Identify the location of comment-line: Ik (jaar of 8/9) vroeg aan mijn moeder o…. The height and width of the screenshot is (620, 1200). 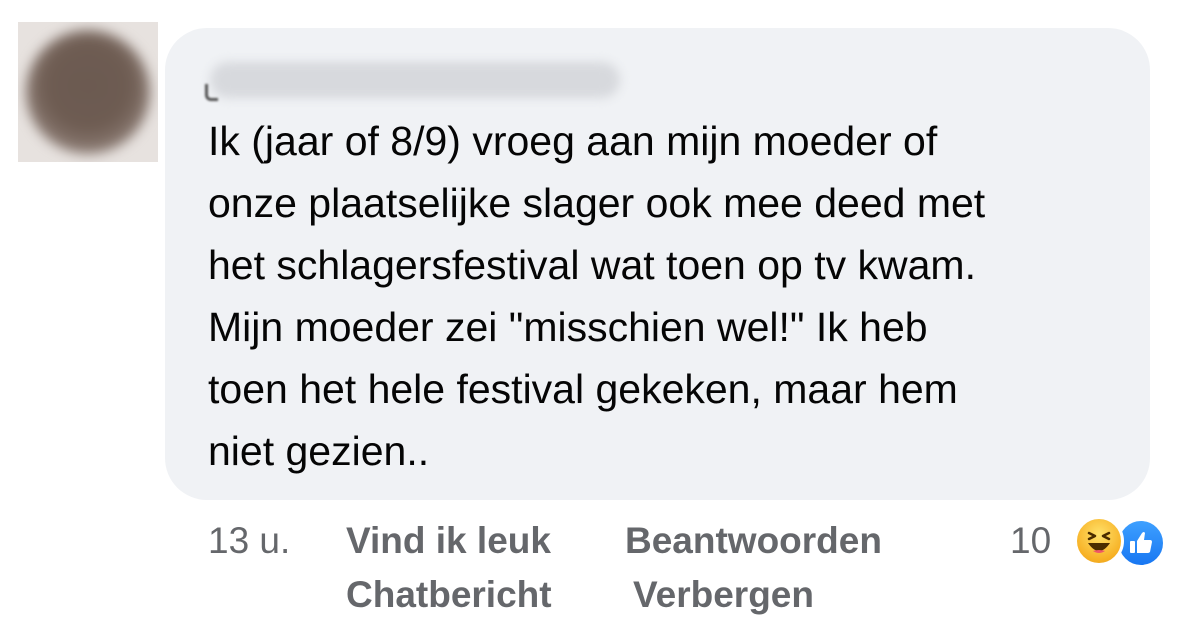
(573, 141).